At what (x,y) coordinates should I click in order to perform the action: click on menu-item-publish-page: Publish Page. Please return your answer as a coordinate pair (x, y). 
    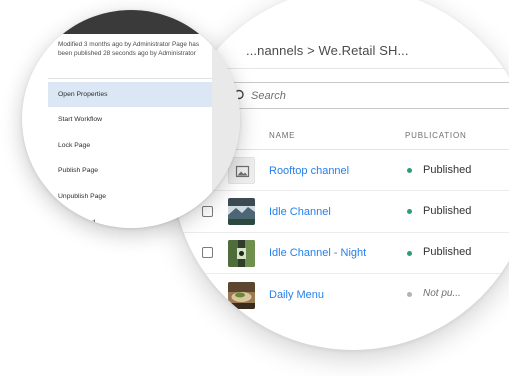
    Looking at the image, I should click on (130, 170).